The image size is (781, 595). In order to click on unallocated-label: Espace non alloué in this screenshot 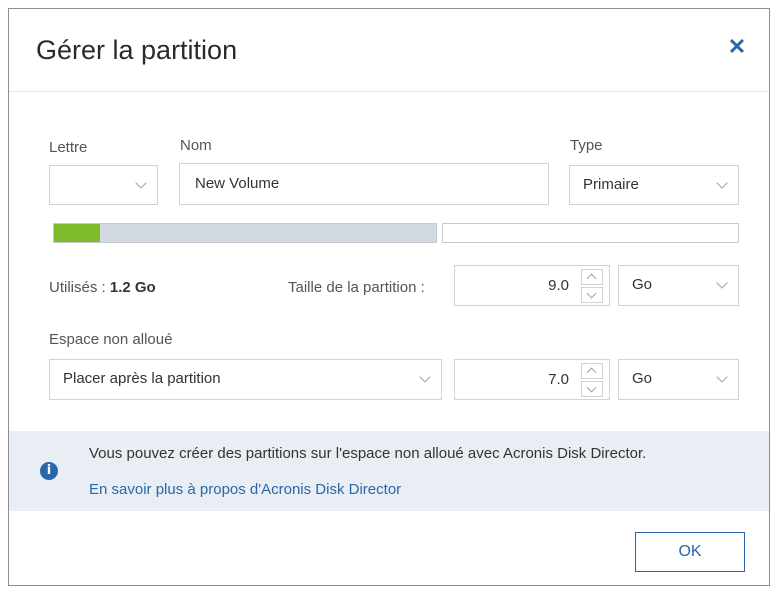, I will do `click(111, 339)`.